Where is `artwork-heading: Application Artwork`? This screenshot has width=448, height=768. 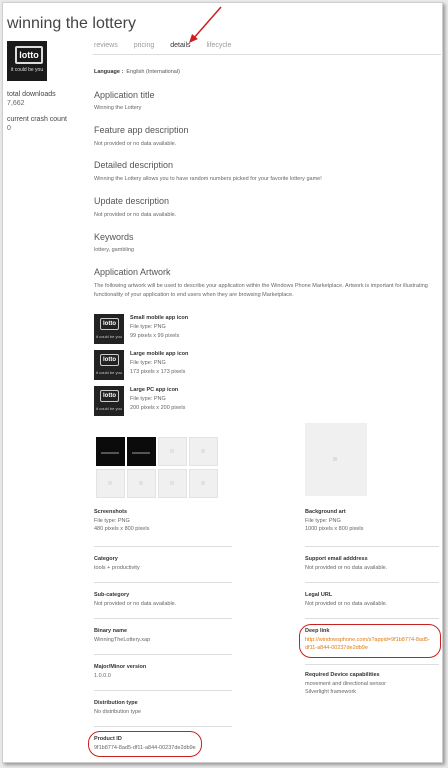
artwork-heading: Application Artwork is located at coordinates (132, 272).